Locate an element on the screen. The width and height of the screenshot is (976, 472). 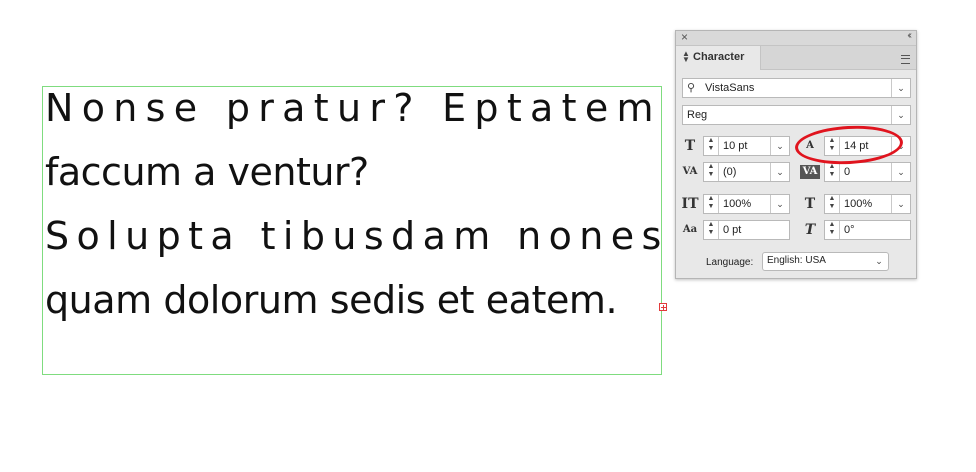
font-size-value: 10 pt is located at coordinates (735, 146).